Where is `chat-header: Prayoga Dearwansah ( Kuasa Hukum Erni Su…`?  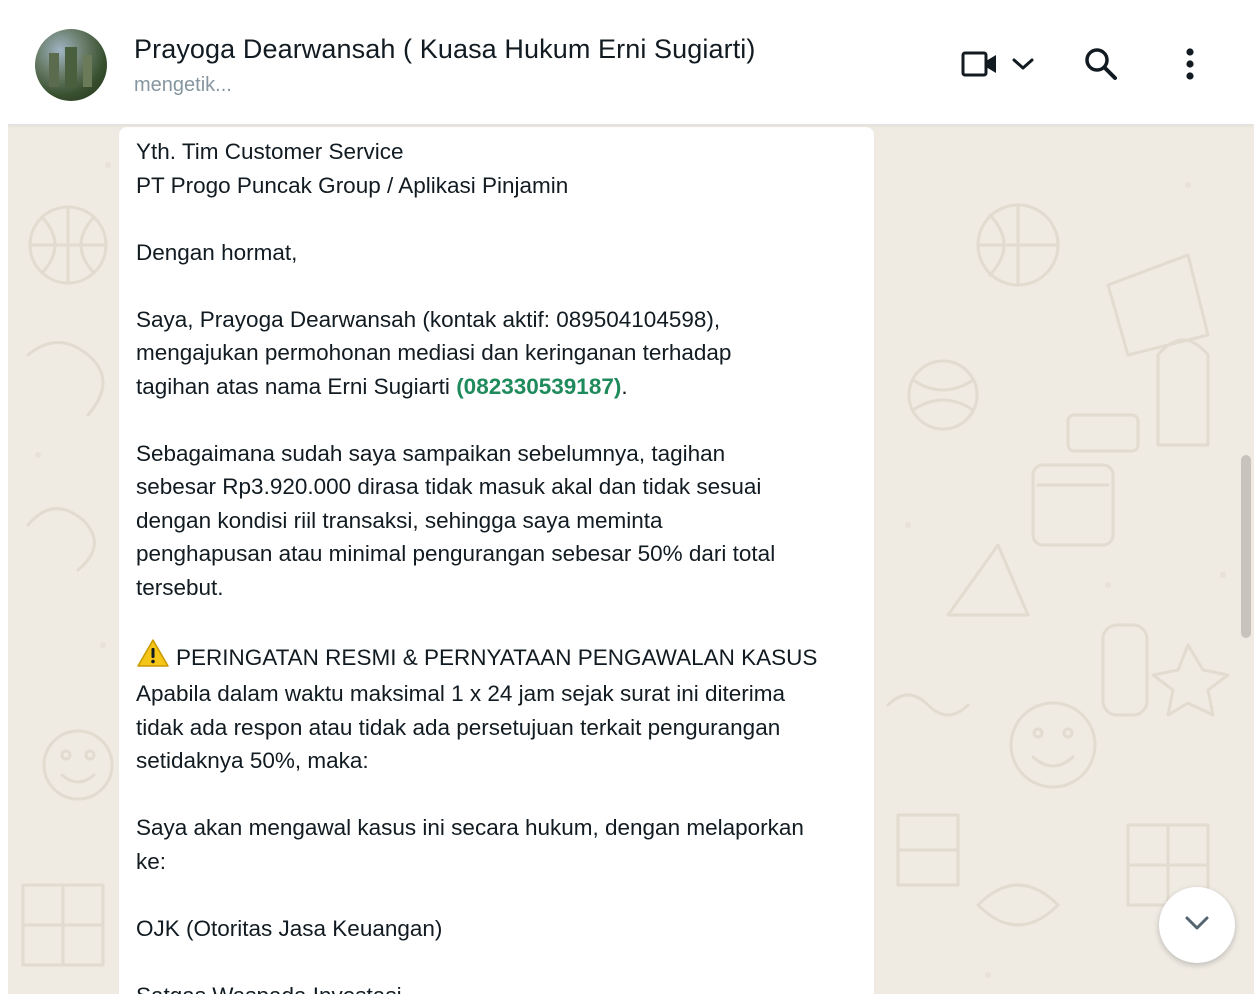
chat-header: Prayoga Dearwansah ( Kuasa Hukum Erni Su… is located at coordinates (631, 66).